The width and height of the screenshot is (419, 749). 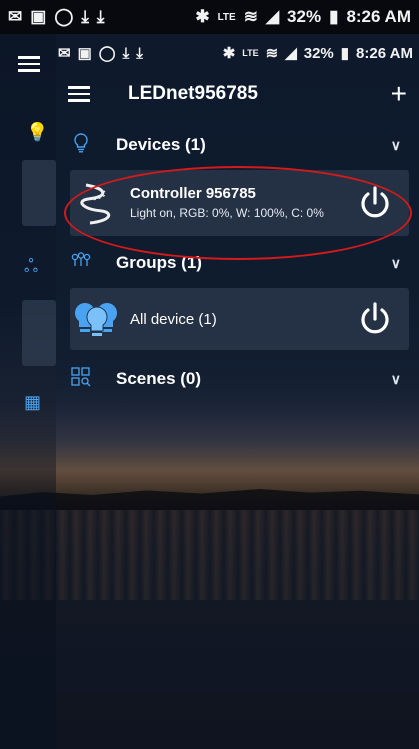 I want to click on group-power-button, so click(x=375, y=319).